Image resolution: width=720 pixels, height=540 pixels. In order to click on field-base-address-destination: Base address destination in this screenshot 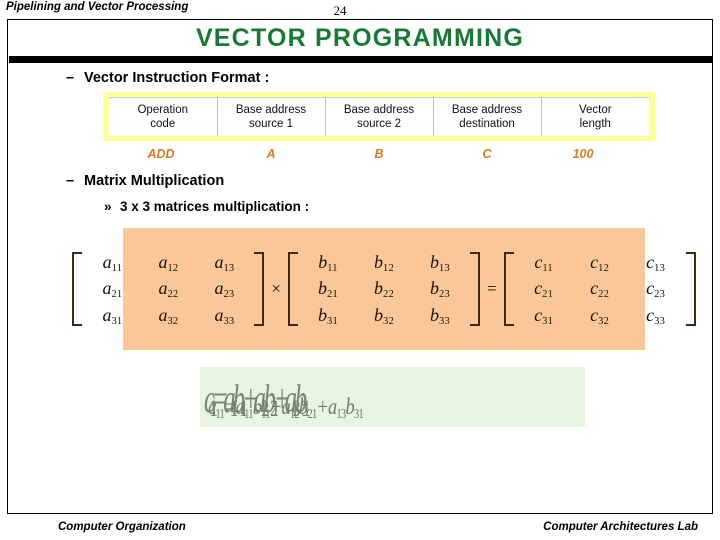, I will do `click(487, 116)`.